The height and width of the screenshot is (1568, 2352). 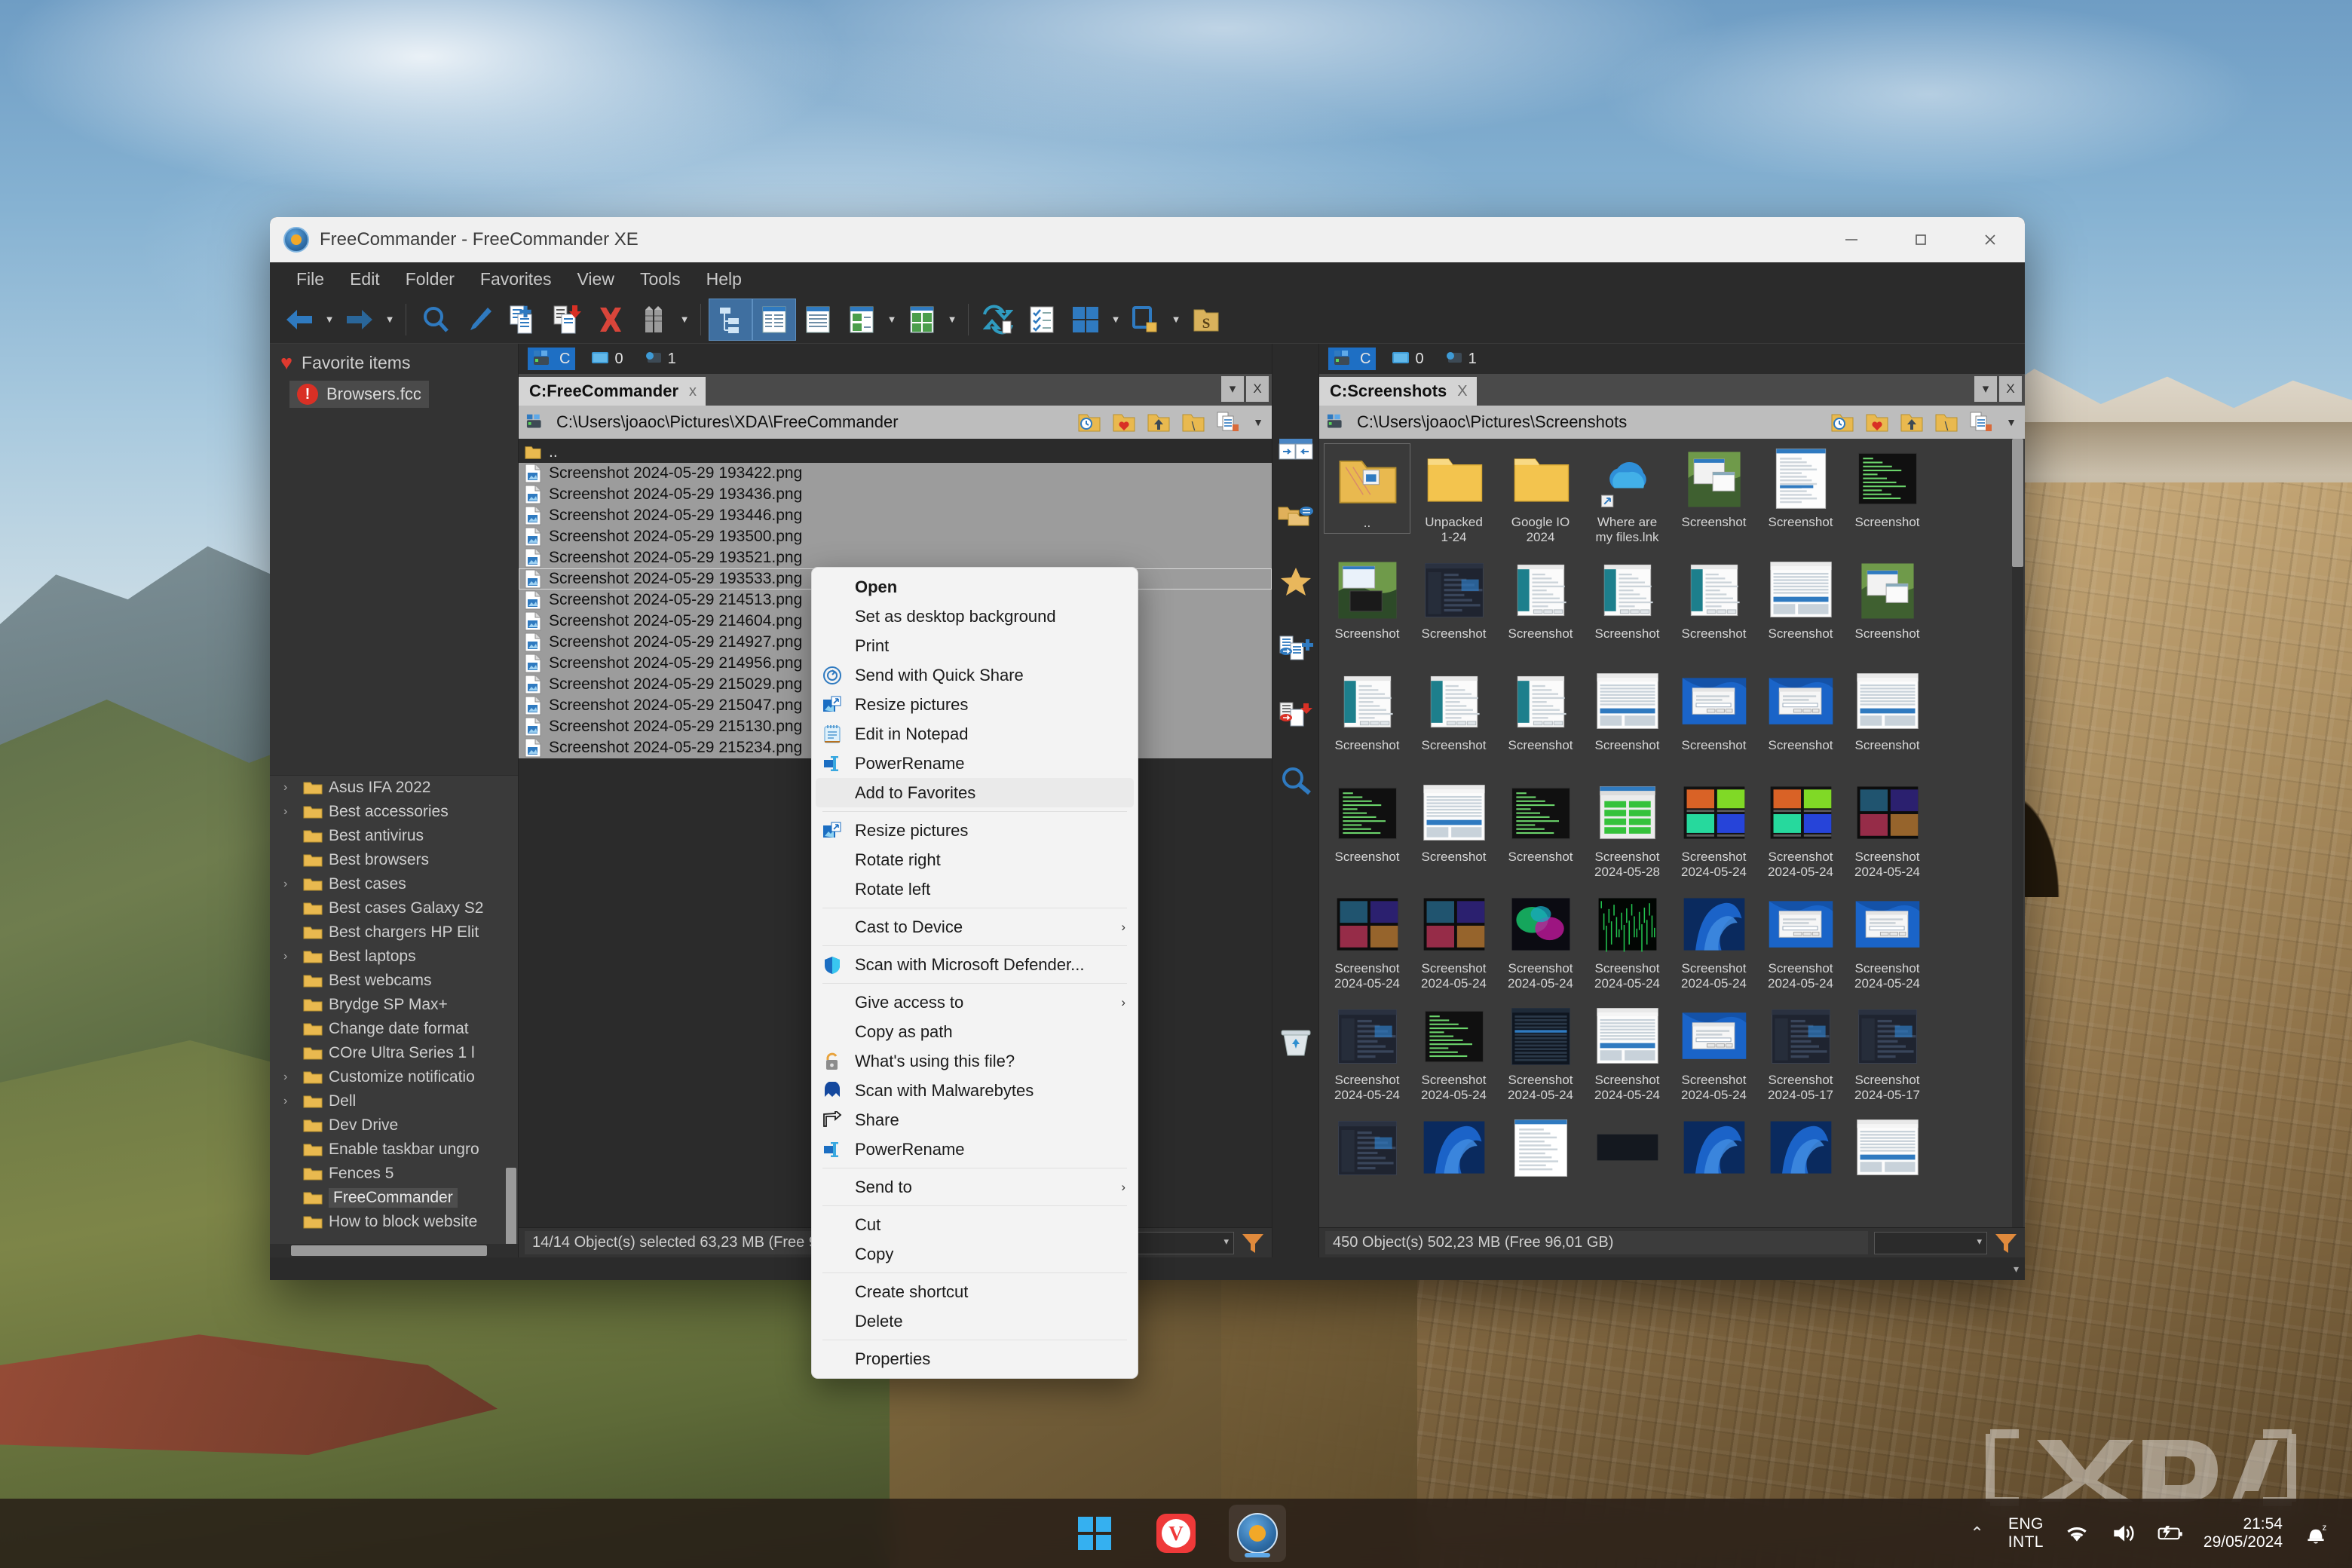 What do you see at coordinates (1985, 389) in the screenshot?
I see `right-tab-dropdown: ▾` at bounding box center [1985, 389].